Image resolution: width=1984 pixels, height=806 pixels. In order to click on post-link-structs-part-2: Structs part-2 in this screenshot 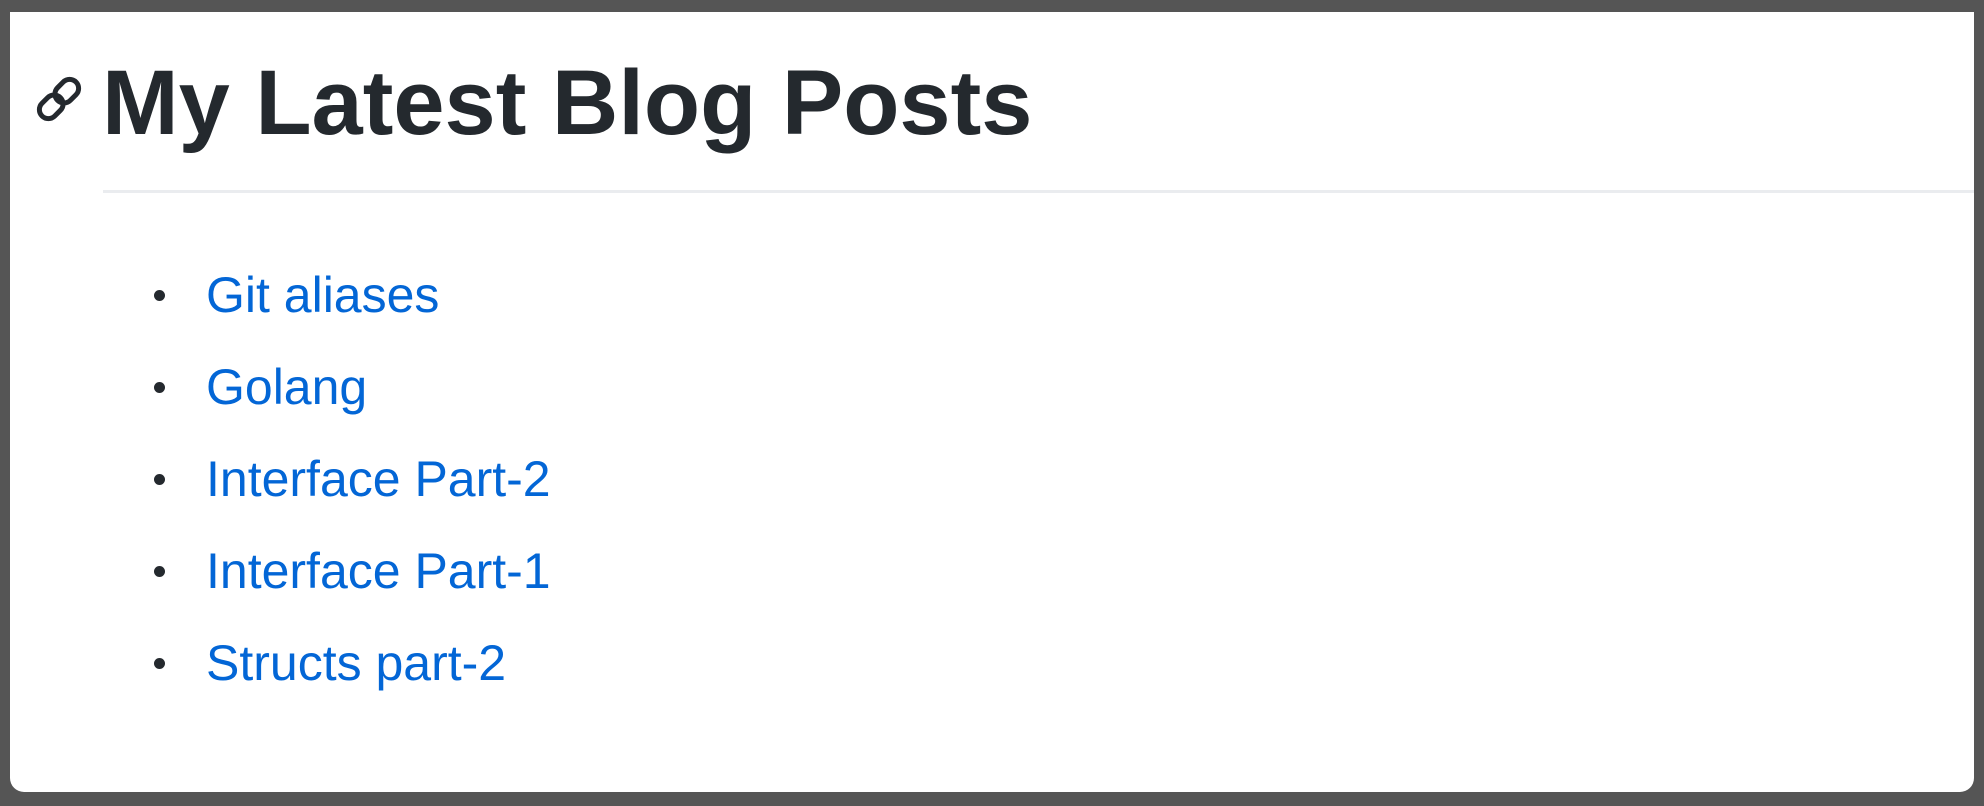, I will do `click(356, 663)`.